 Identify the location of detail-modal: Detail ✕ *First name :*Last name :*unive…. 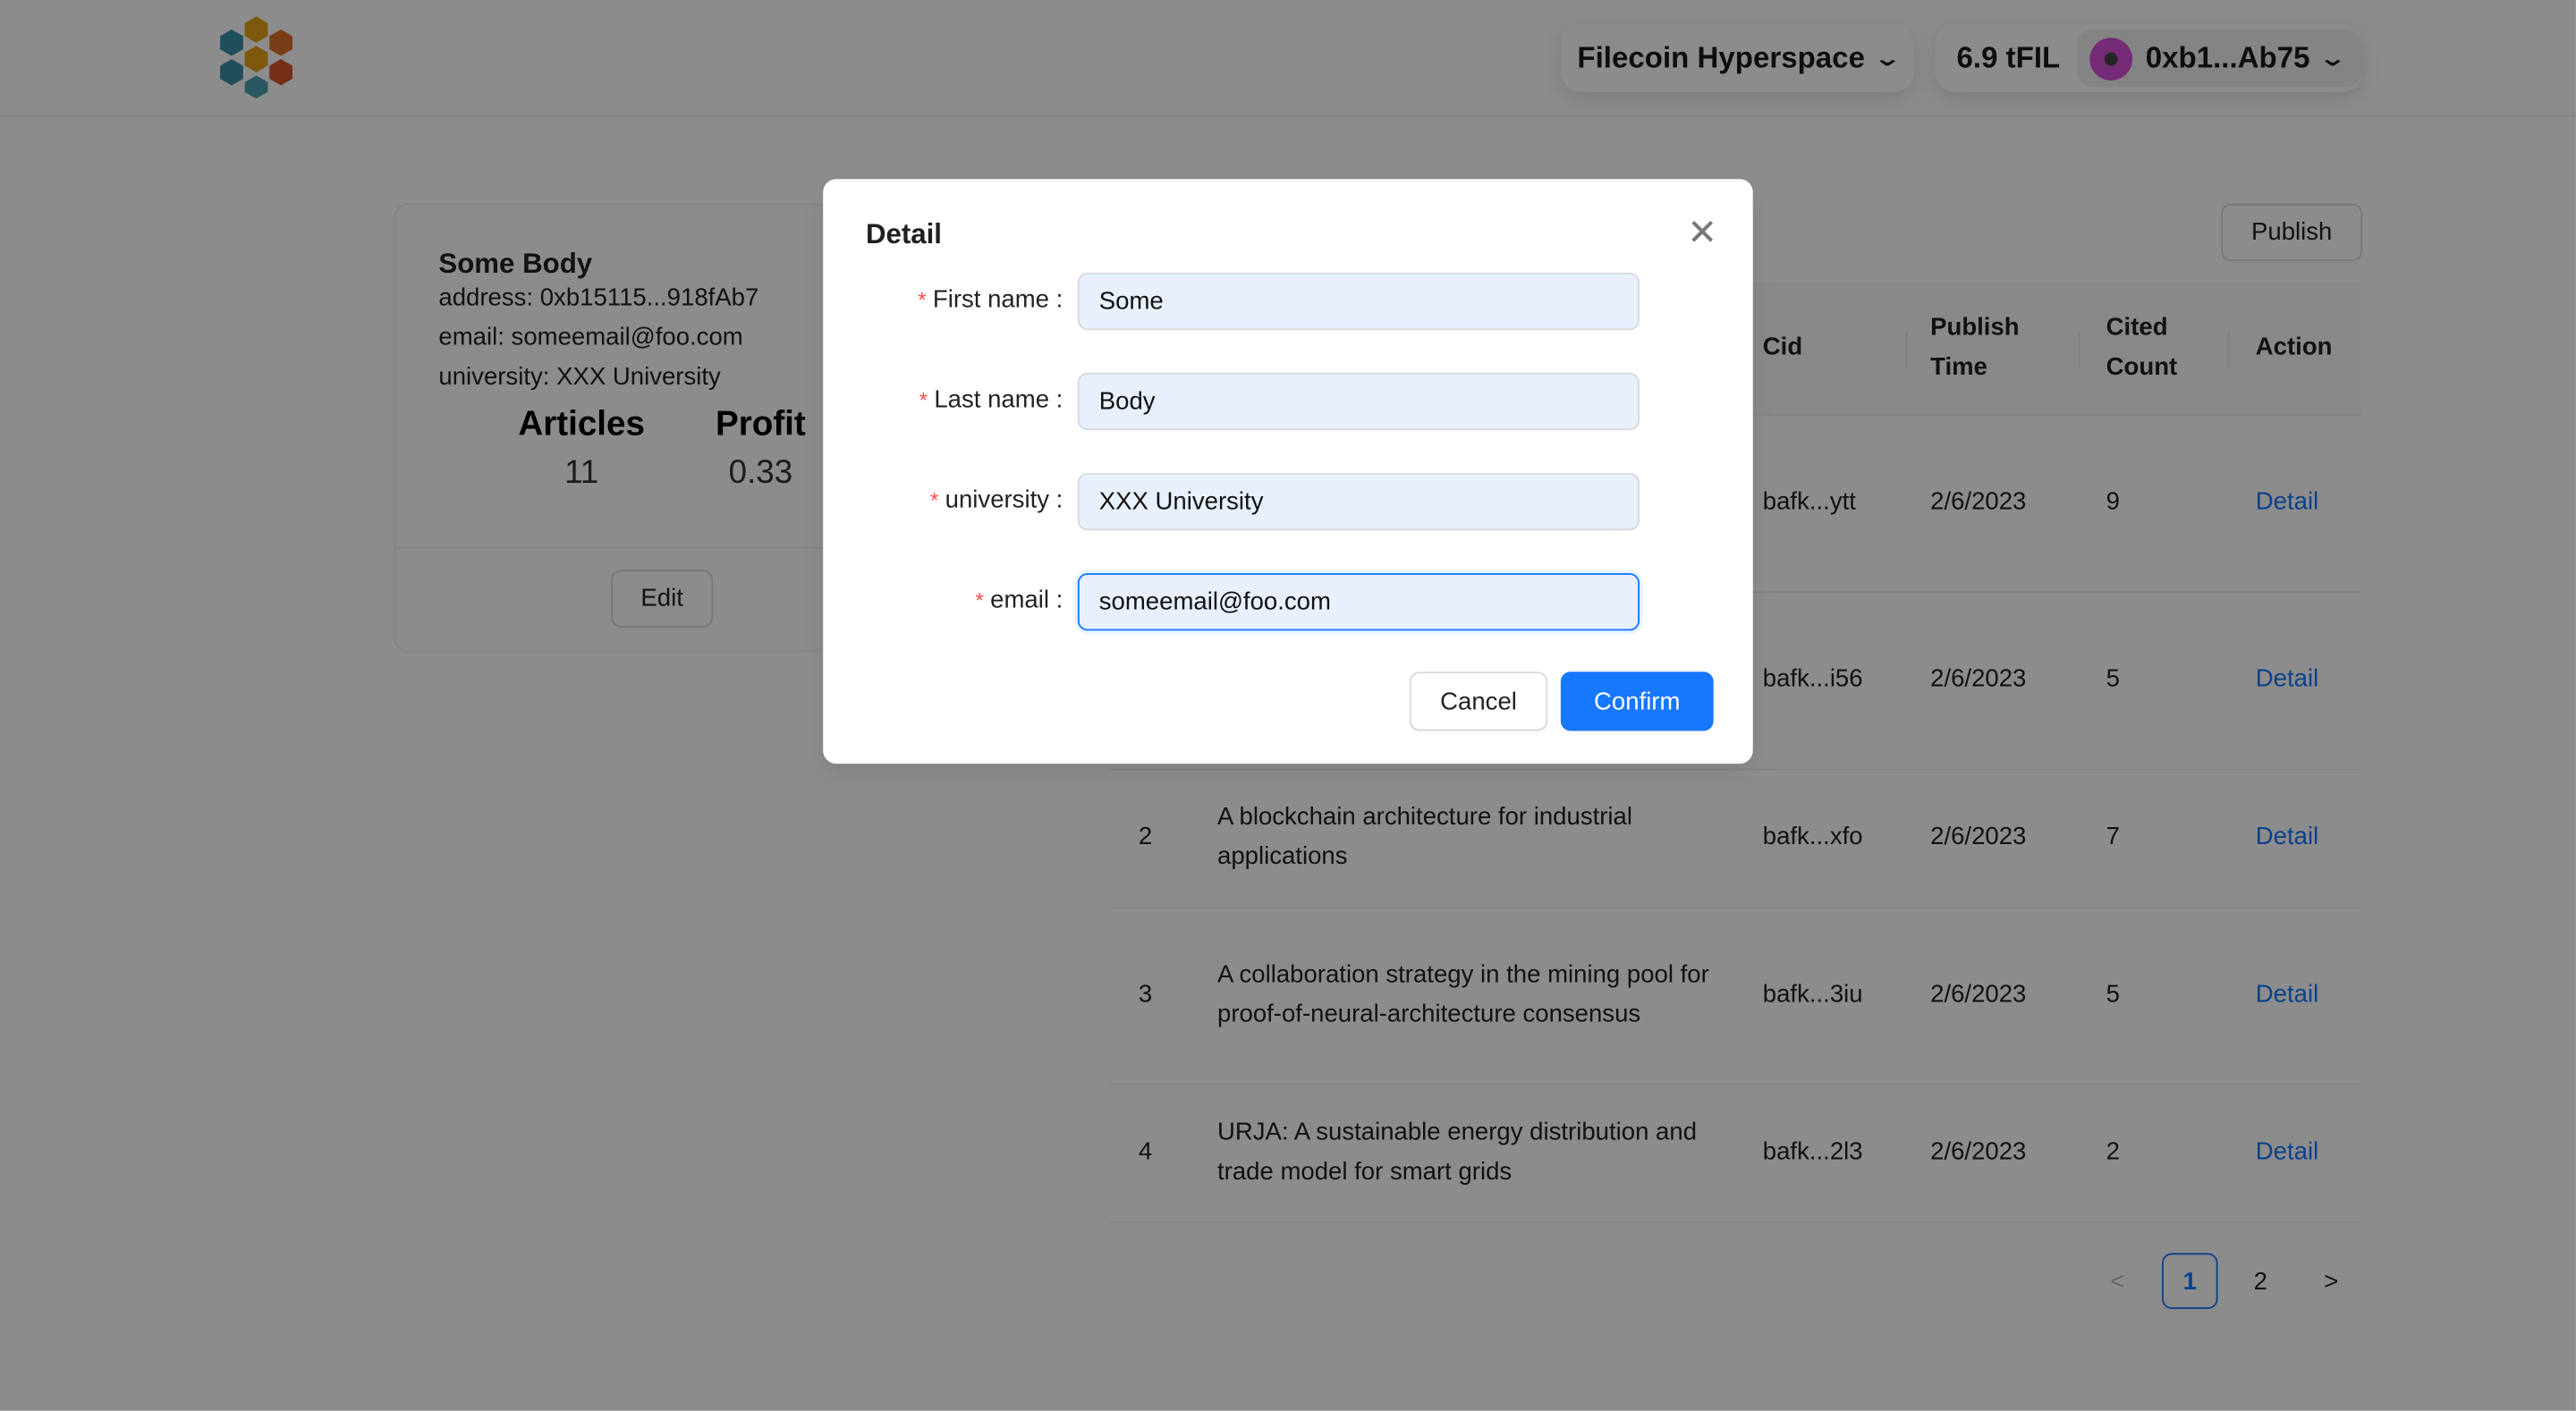
(1288, 472).